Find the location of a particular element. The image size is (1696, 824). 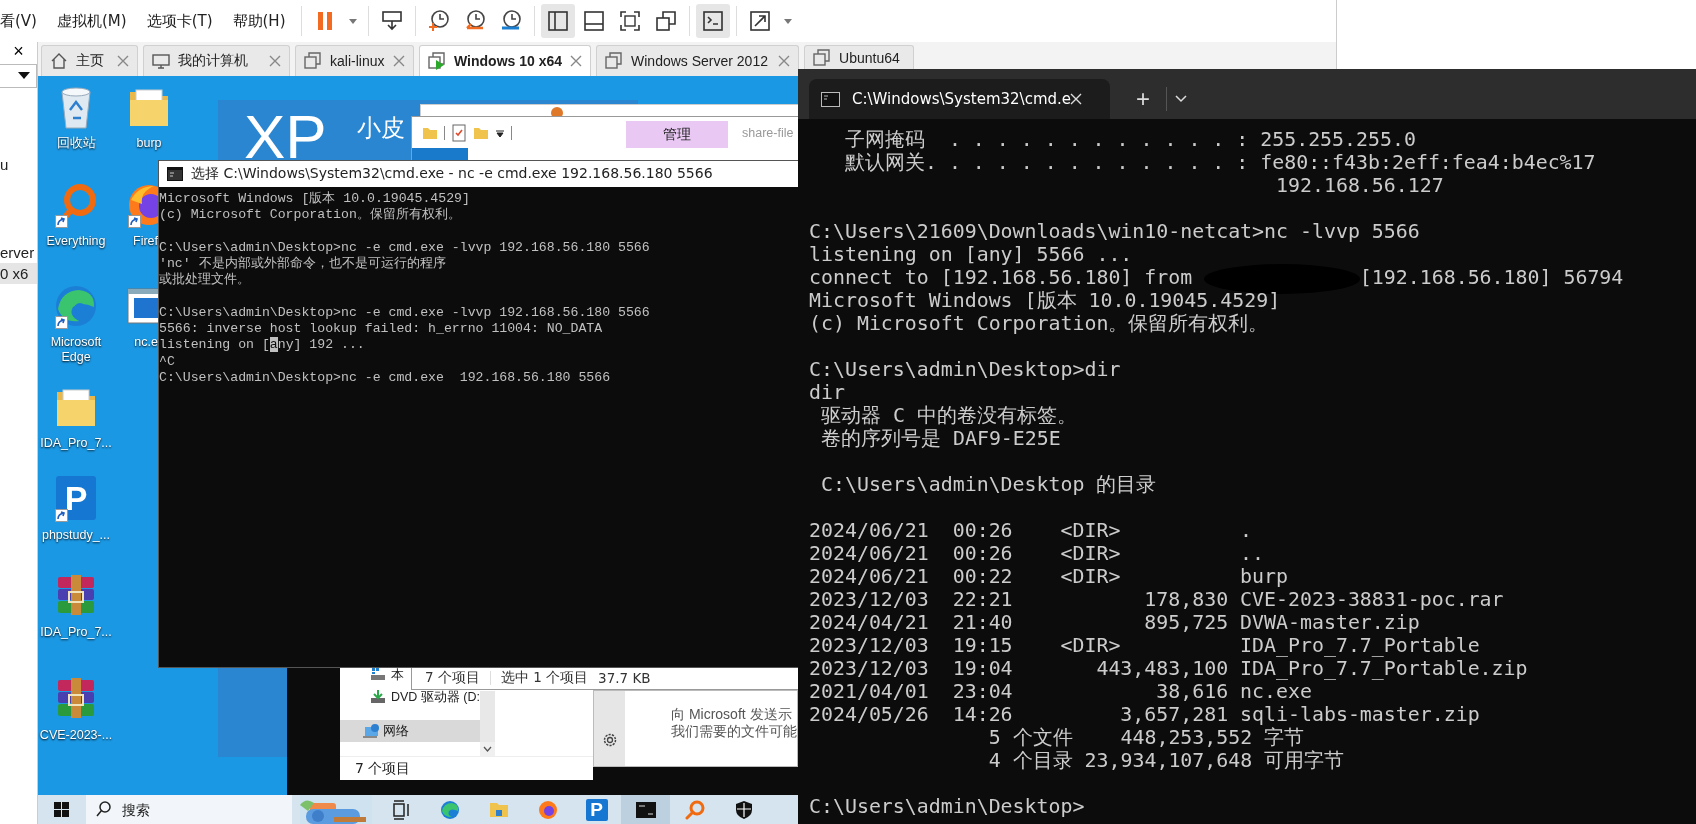

terminal-line: 默认网关. . . . . . . . . . . . . : fe80::f43b:2eff:fea4:b4ec%17 is located at coordinates (1220, 162).